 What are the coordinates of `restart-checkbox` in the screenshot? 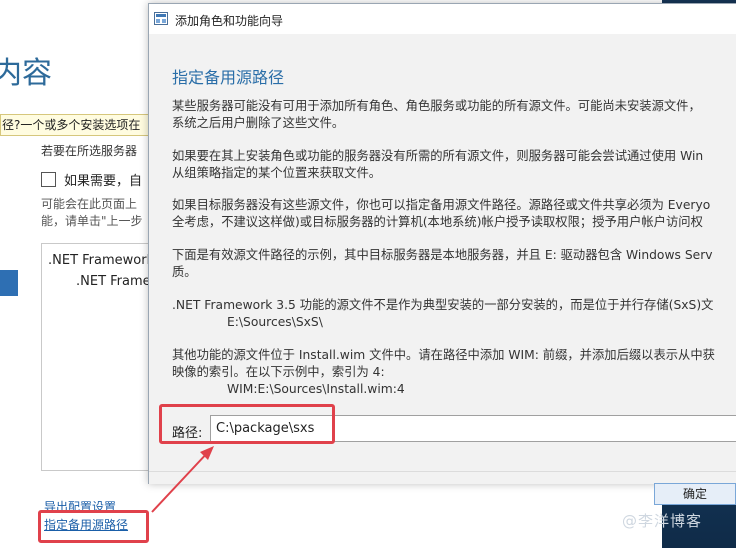 It's located at (48, 179).